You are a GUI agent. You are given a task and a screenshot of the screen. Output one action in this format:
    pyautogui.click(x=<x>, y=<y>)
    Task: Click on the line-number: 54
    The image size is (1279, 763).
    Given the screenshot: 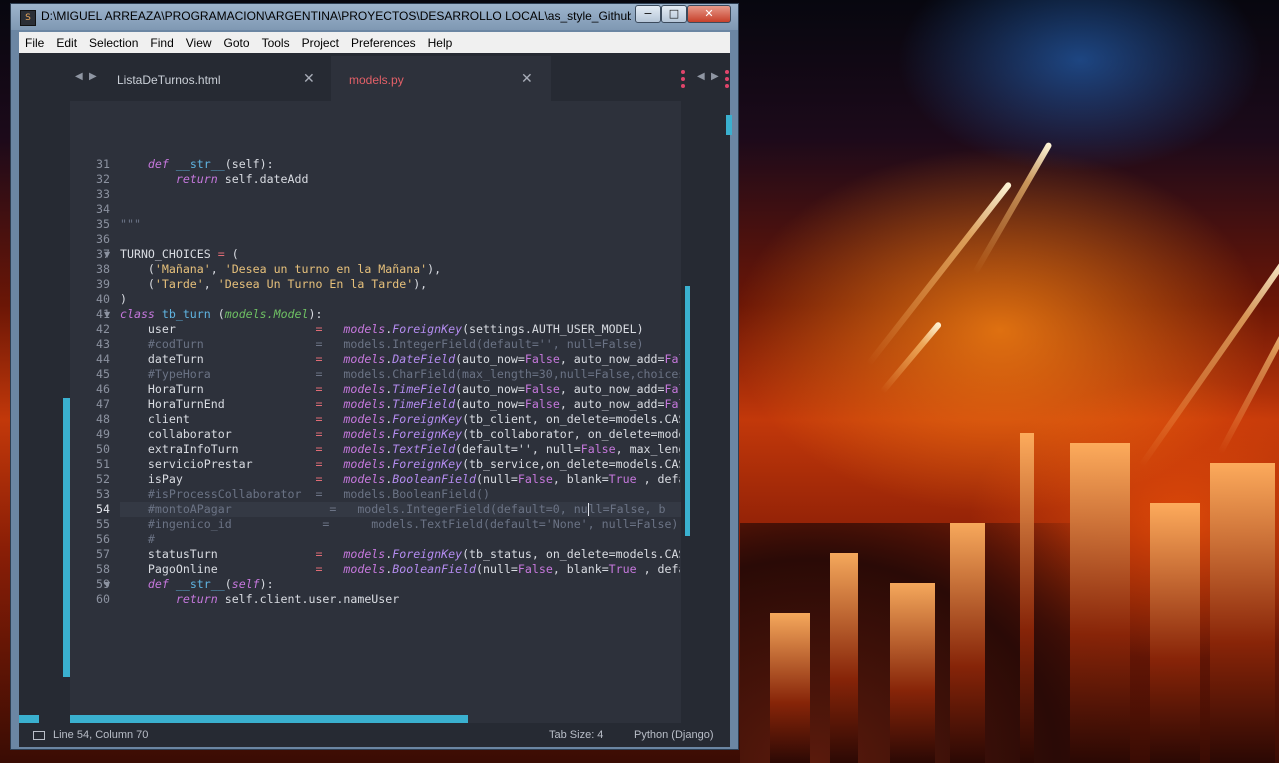 What is the action you would take?
    pyautogui.click(x=103, y=509)
    